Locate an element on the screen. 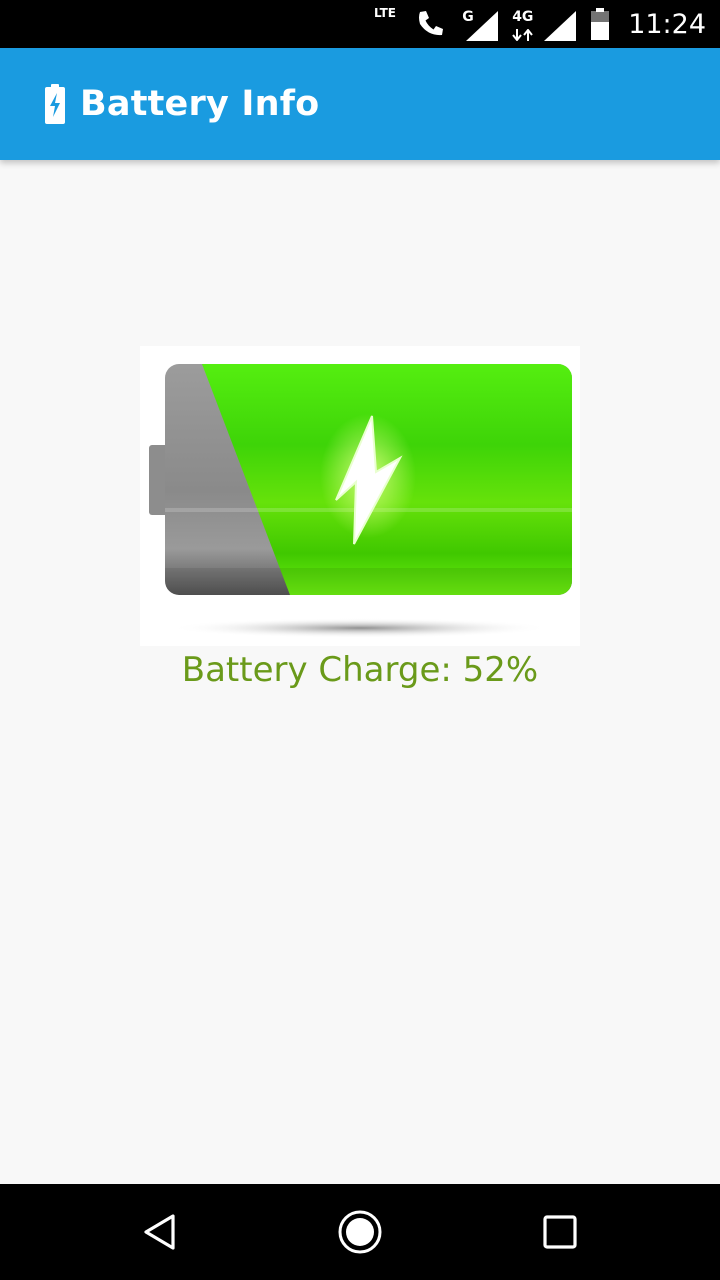  home-icon is located at coordinates (360, 1232).